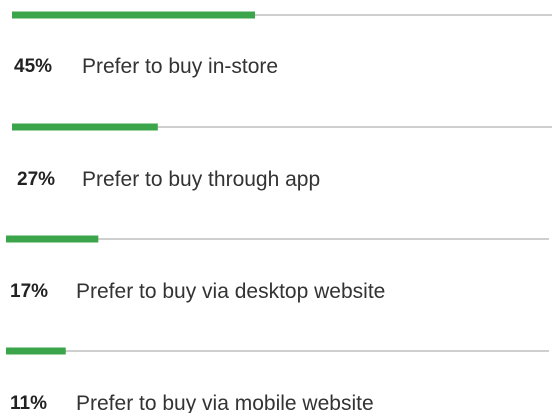 The image size is (554, 413). What do you see at coordinates (225, 402) in the screenshot?
I see `category-label: Prefer to buy via mobile website` at bounding box center [225, 402].